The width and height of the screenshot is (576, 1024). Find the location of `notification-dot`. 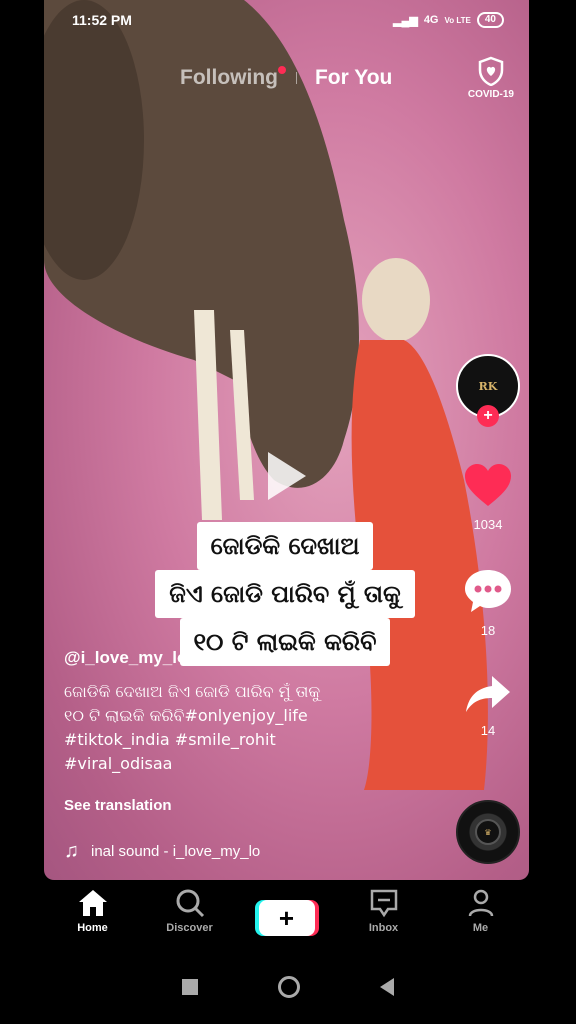

notification-dot is located at coordinates (281, 70).